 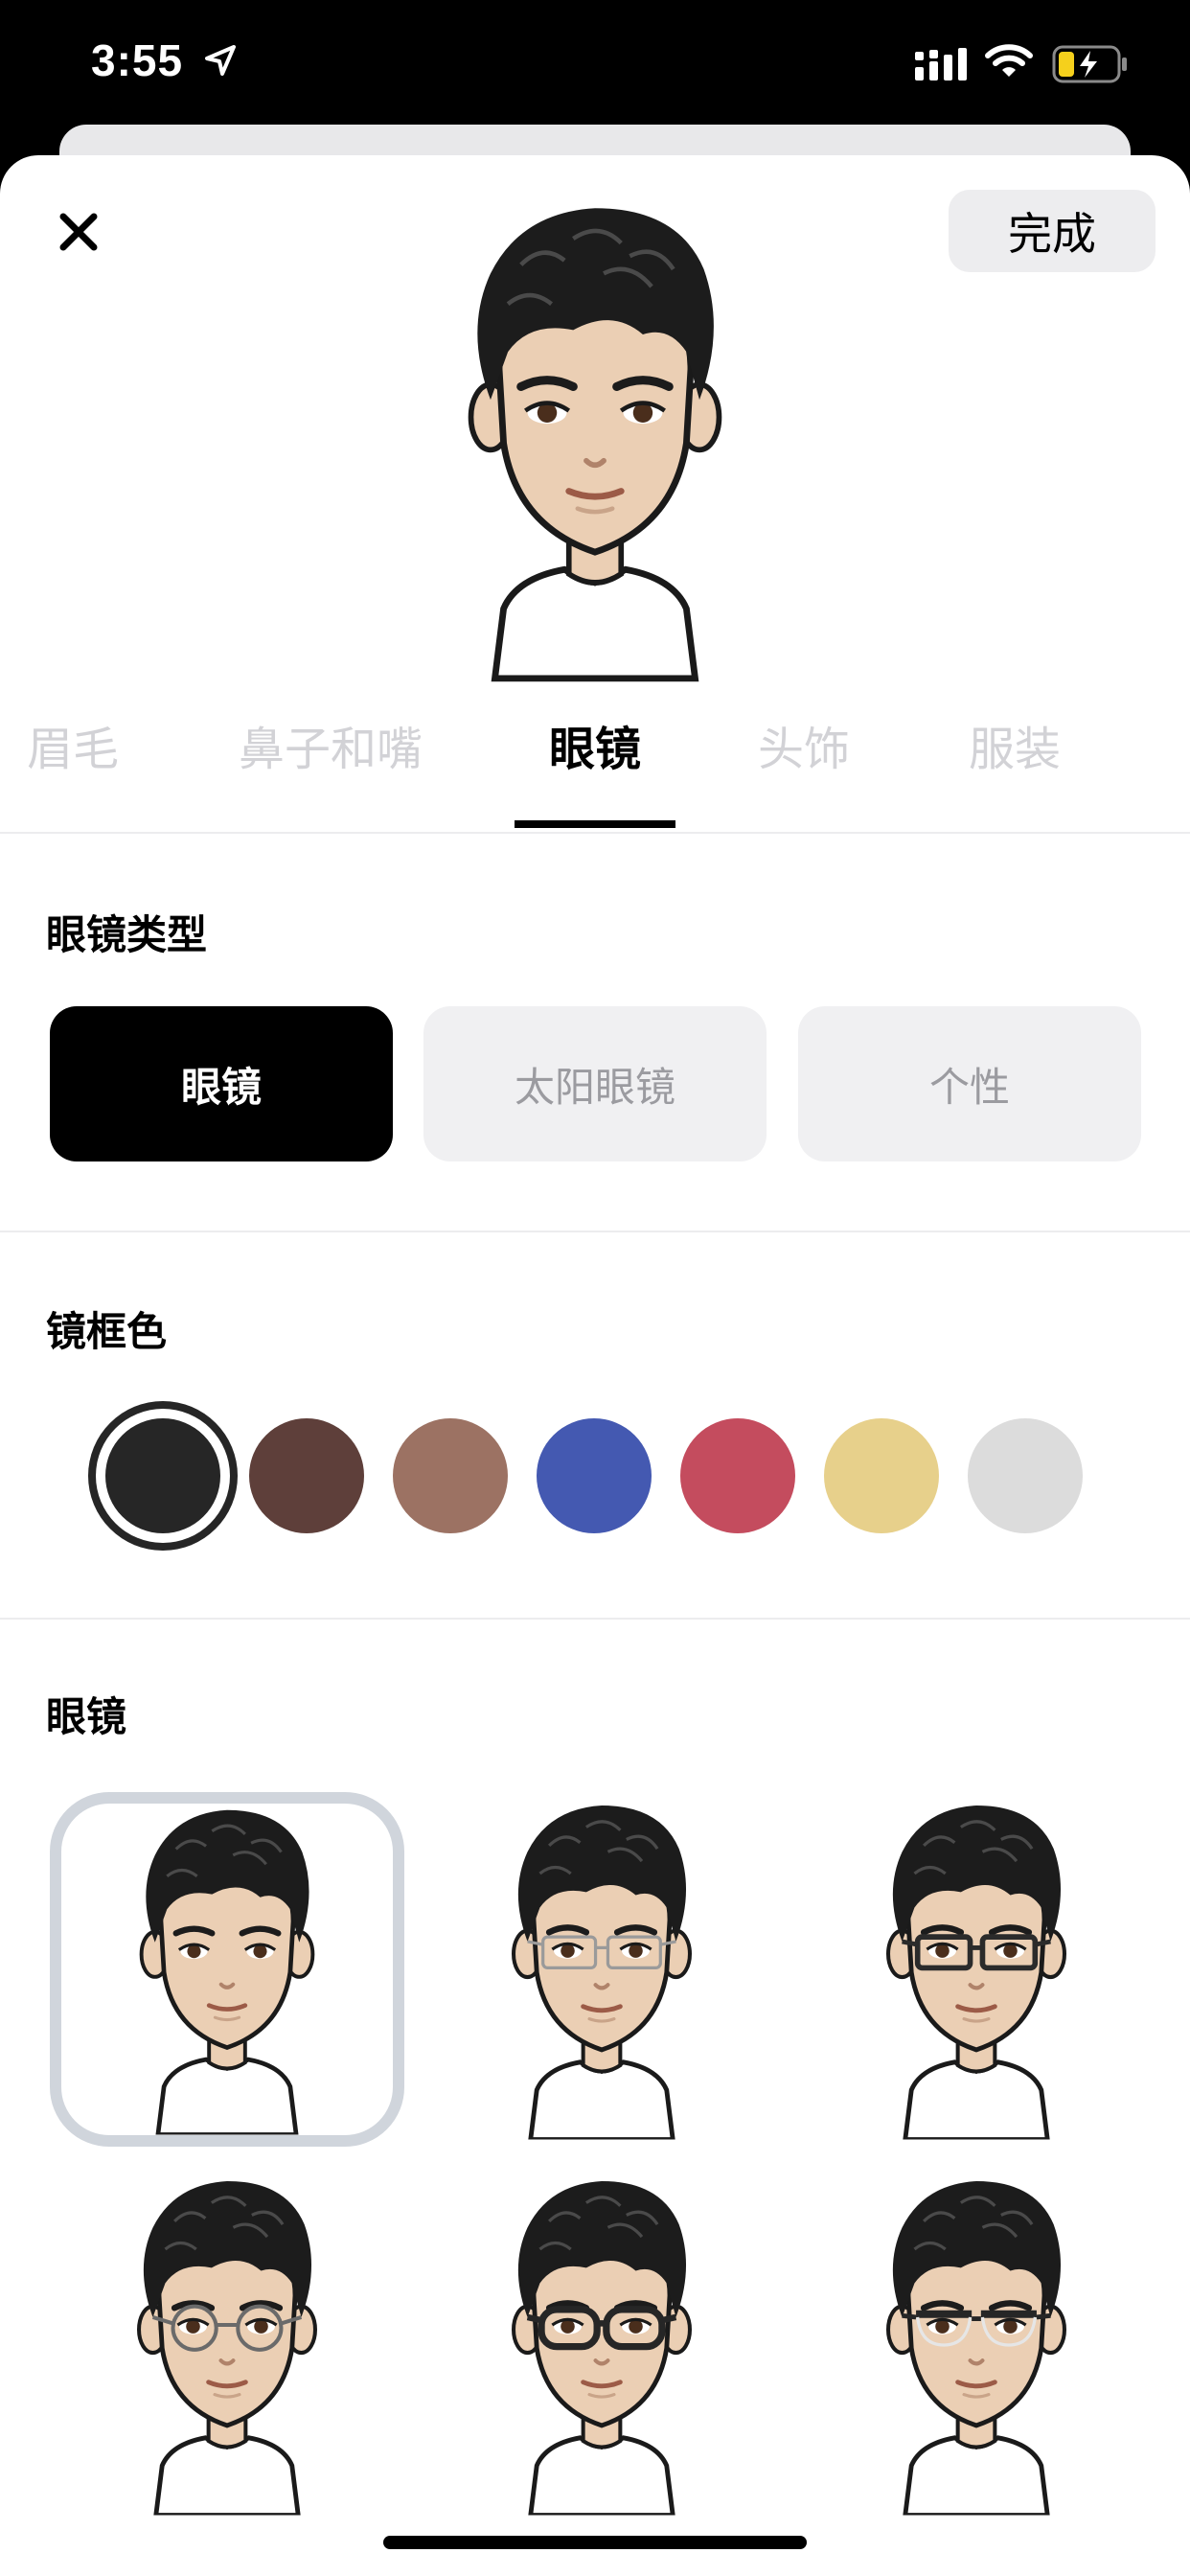 What do you see at coordinates (222, 1084) in the screenshot?
I see `glasses-type-glasses: 眼镜` at bounding box center [222, 1084].